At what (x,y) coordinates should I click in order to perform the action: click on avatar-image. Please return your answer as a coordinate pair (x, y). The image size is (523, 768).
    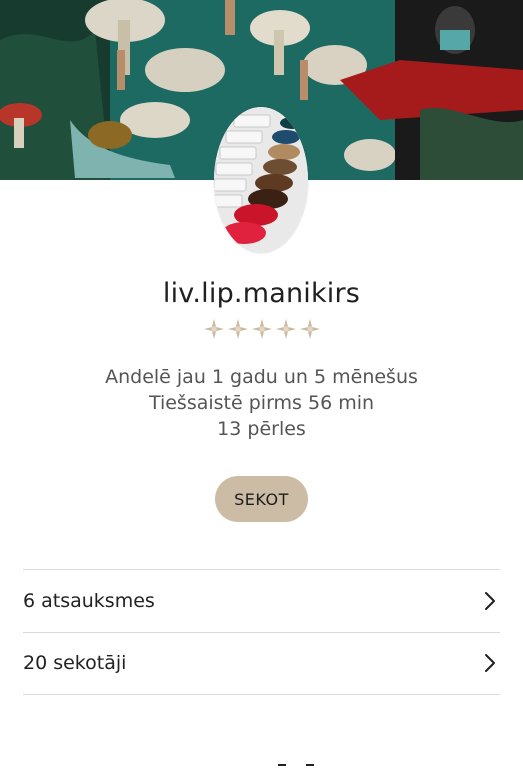
    Looking at the image, I should click on (261, 180).